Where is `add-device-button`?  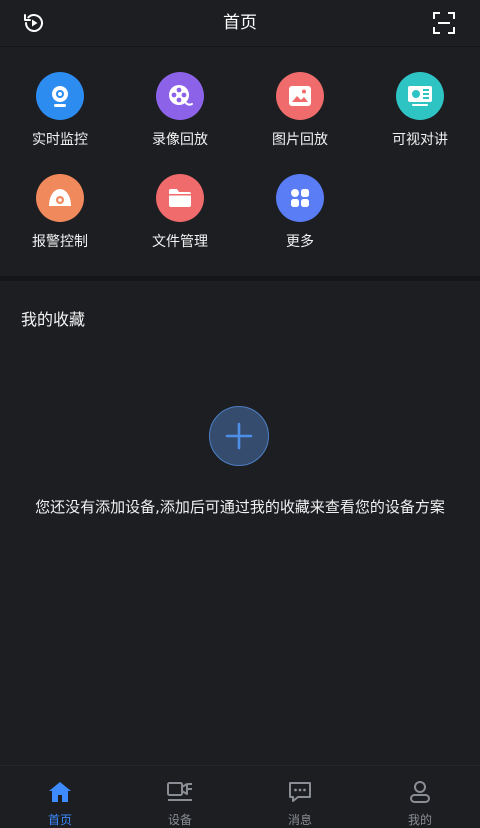
add-device-button is located at coordinates (239, 436).